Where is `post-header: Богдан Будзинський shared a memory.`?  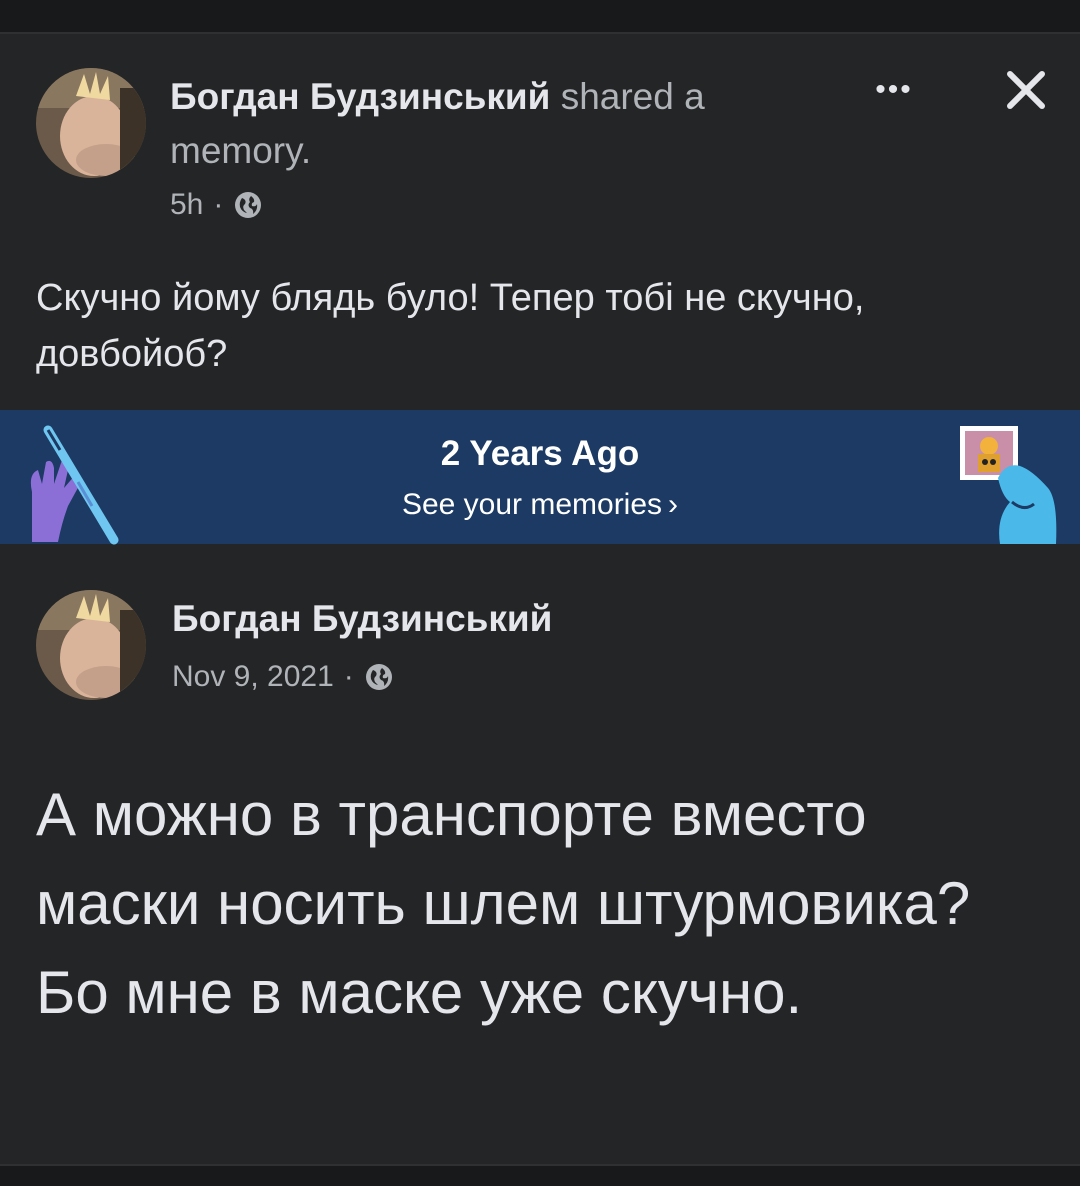 post-header: Богдан Будзинський shared a memory. is located at coordinates (500, 124).